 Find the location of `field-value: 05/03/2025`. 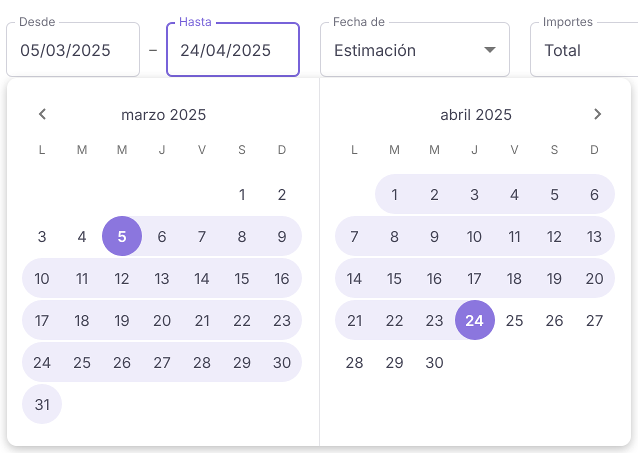

field-value: 05/03/2025 is located at coordinates (65, 50).